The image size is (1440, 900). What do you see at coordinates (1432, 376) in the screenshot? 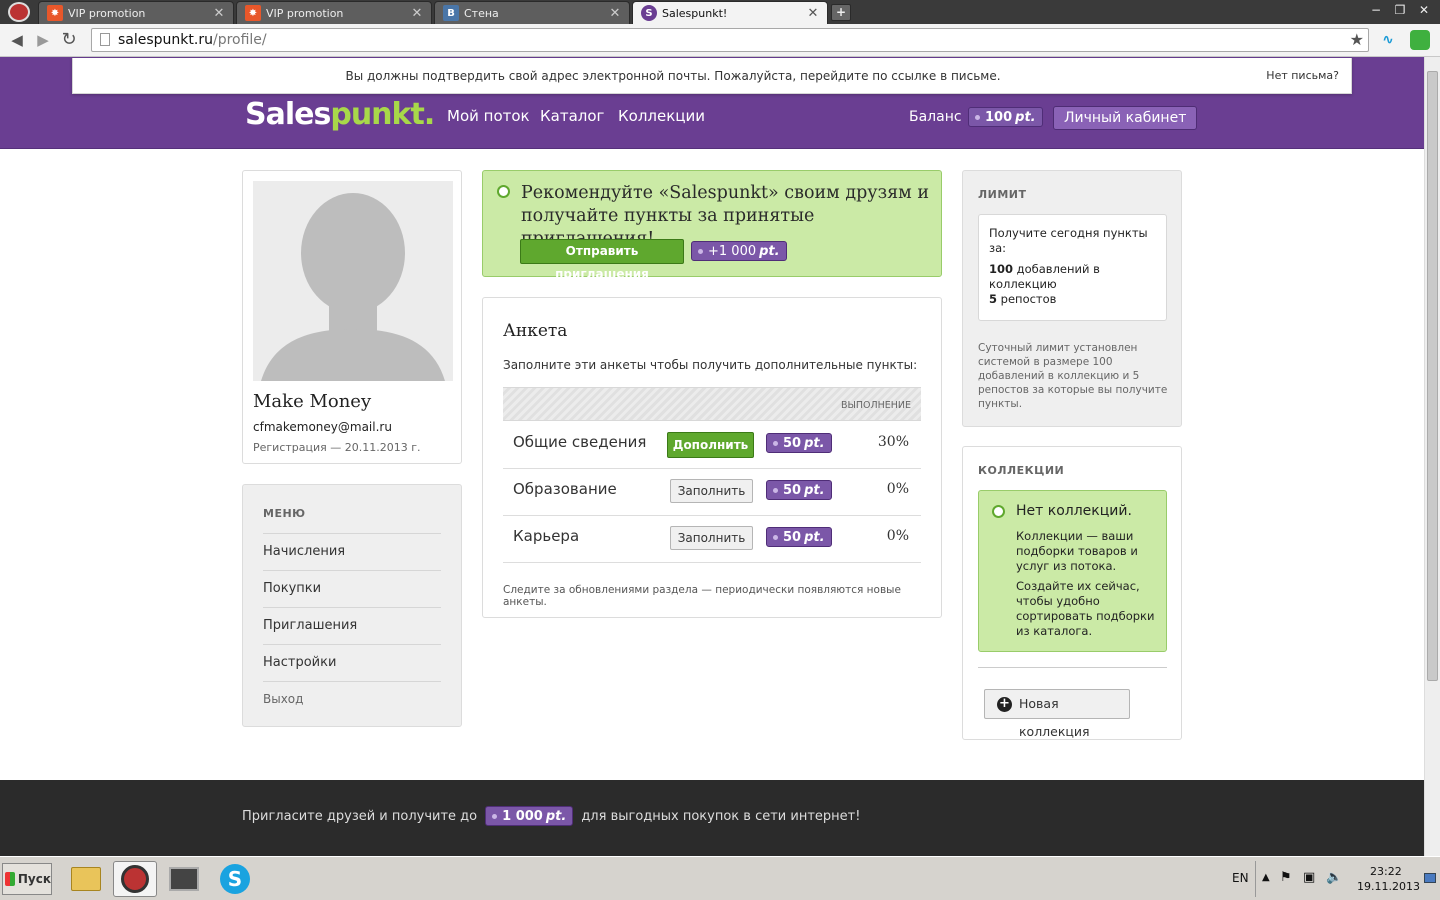
I see `scrollbar-thumb` at bounding box center [1432, 376].